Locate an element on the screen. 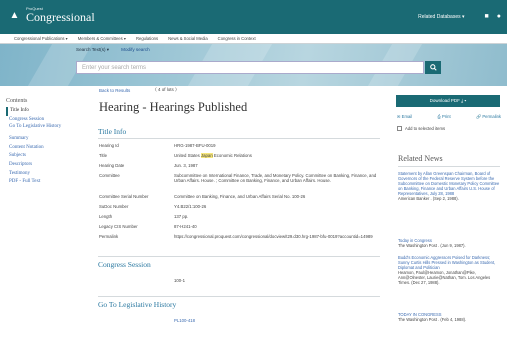 The width and height of the screenshot is (507, 352). sidebar-item-content-notation: Content Notation is located at coordinates (46, 148).